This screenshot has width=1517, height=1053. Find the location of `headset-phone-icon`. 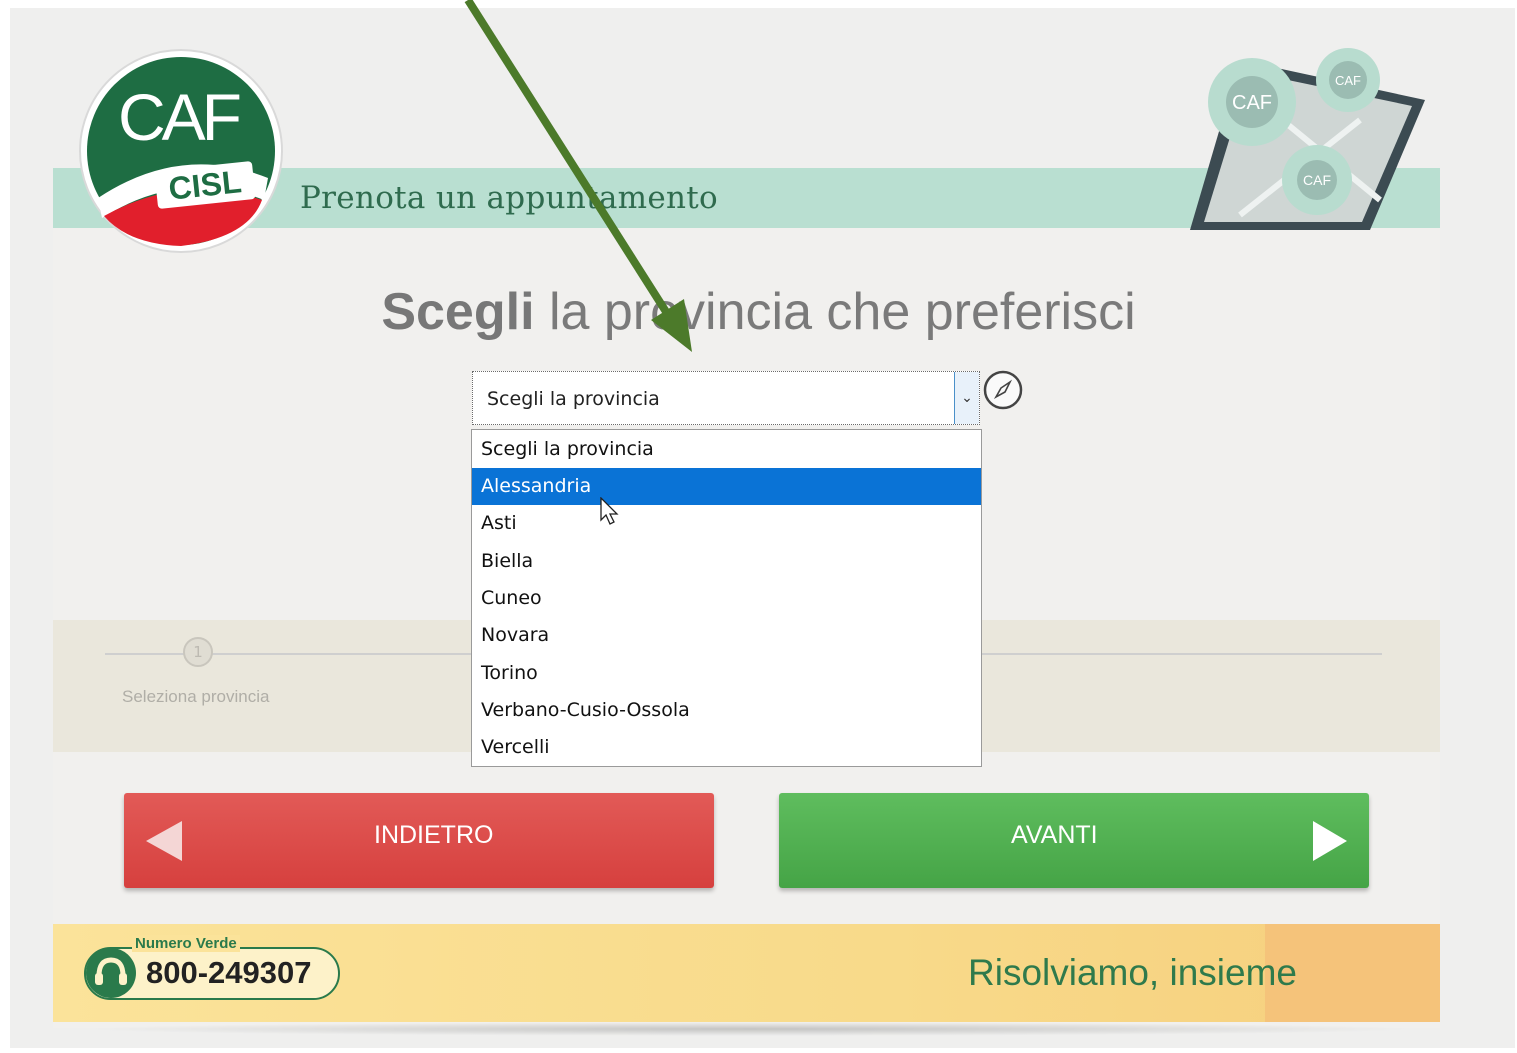

headset-phone-icon is located at coordinates (111, 973).